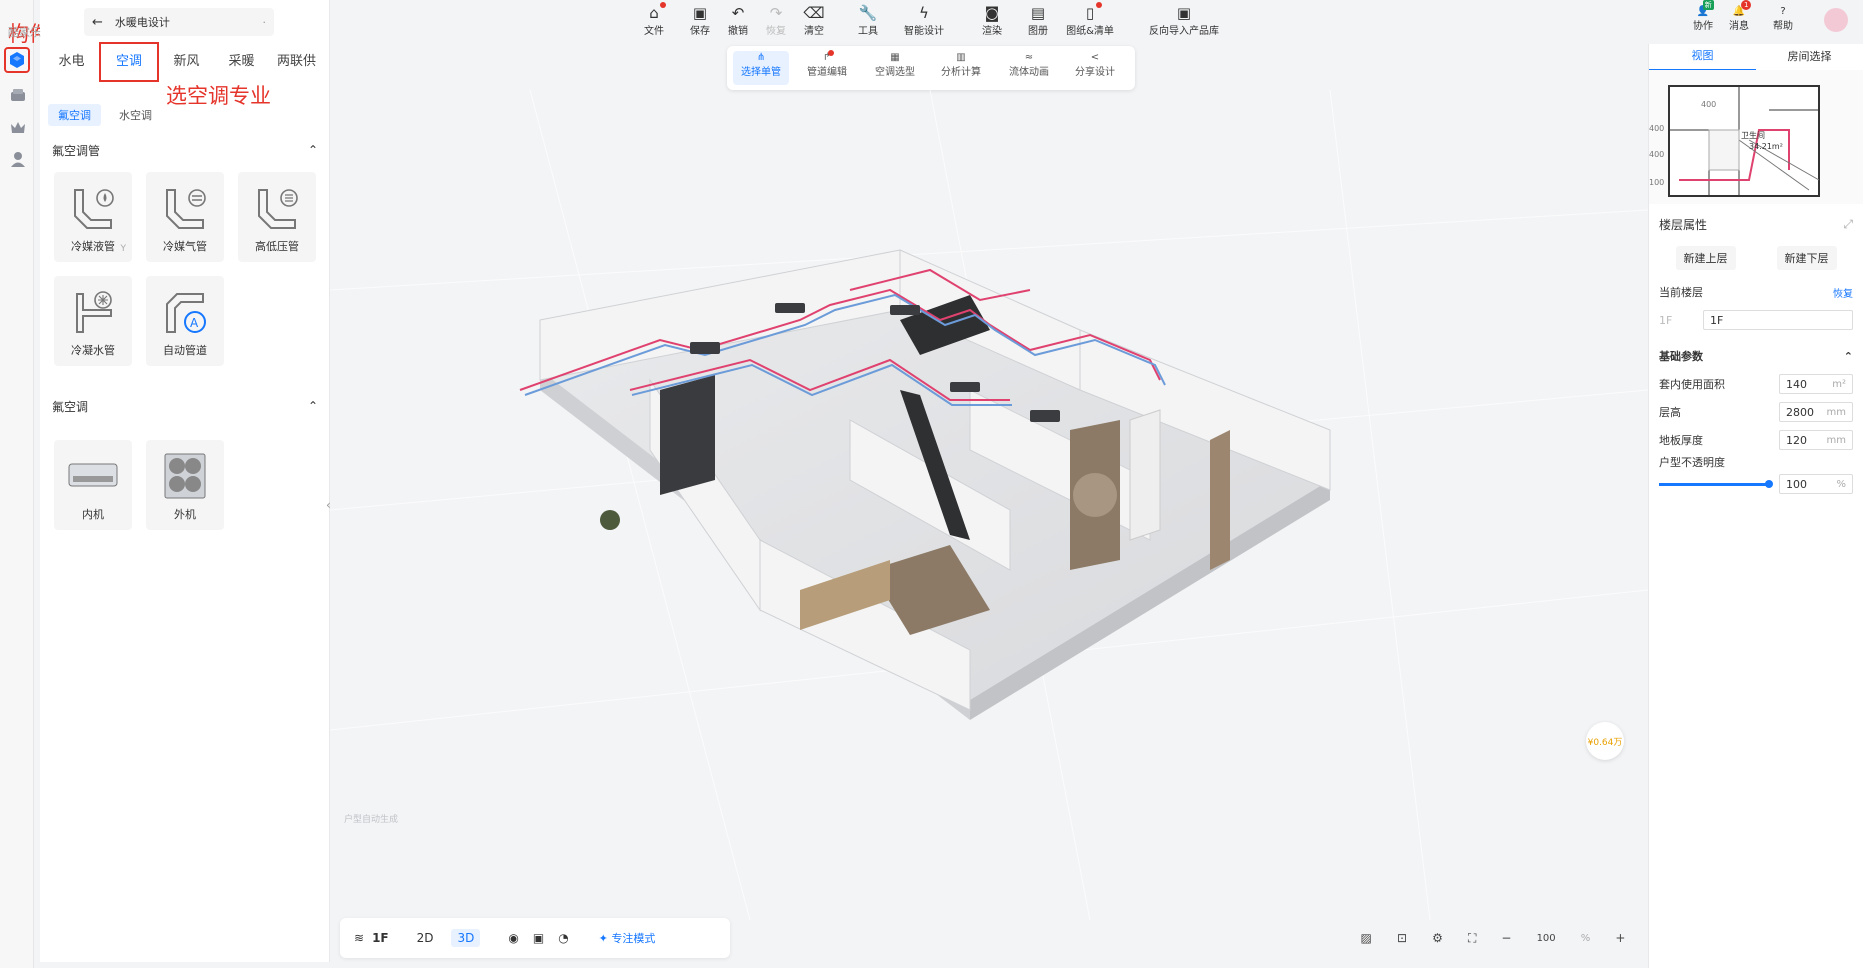  I want to click on label: 撤销, so click(738, 31).